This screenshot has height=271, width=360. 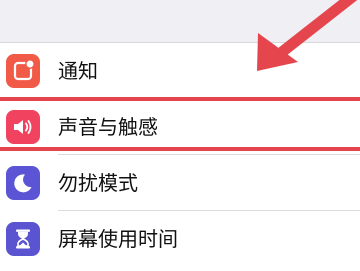 I want to click on settings-item-label: 勿扰模式, so click(x=98, y=183).